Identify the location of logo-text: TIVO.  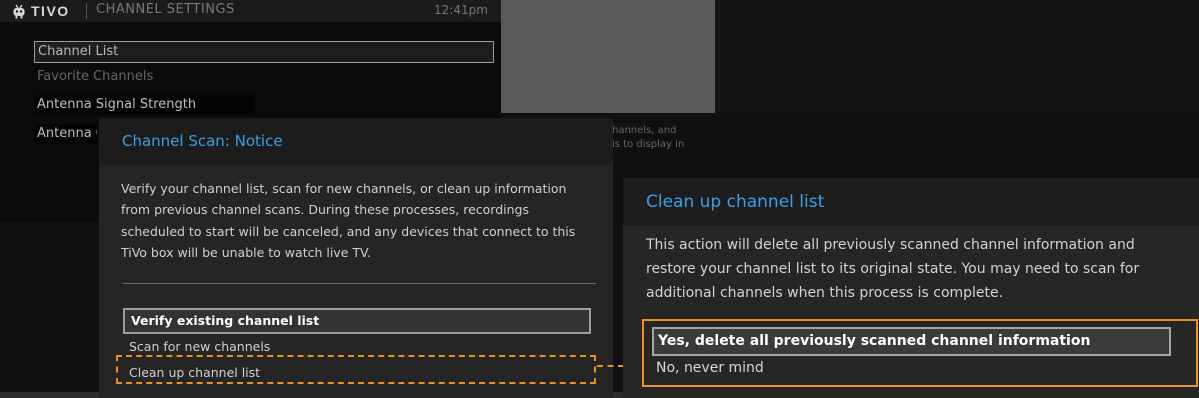
(50, 11).